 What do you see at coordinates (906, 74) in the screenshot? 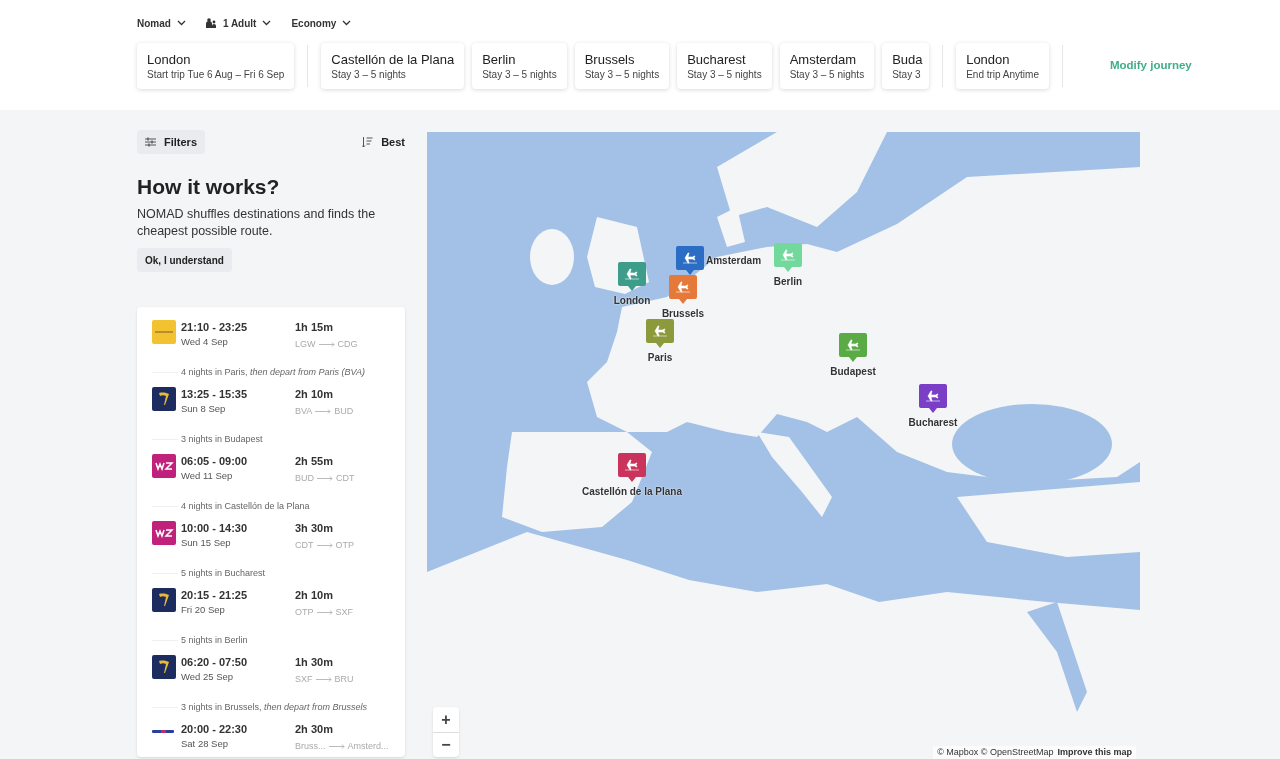
I see `stay-detail: Stay 3` at bounding box center [906, 74].